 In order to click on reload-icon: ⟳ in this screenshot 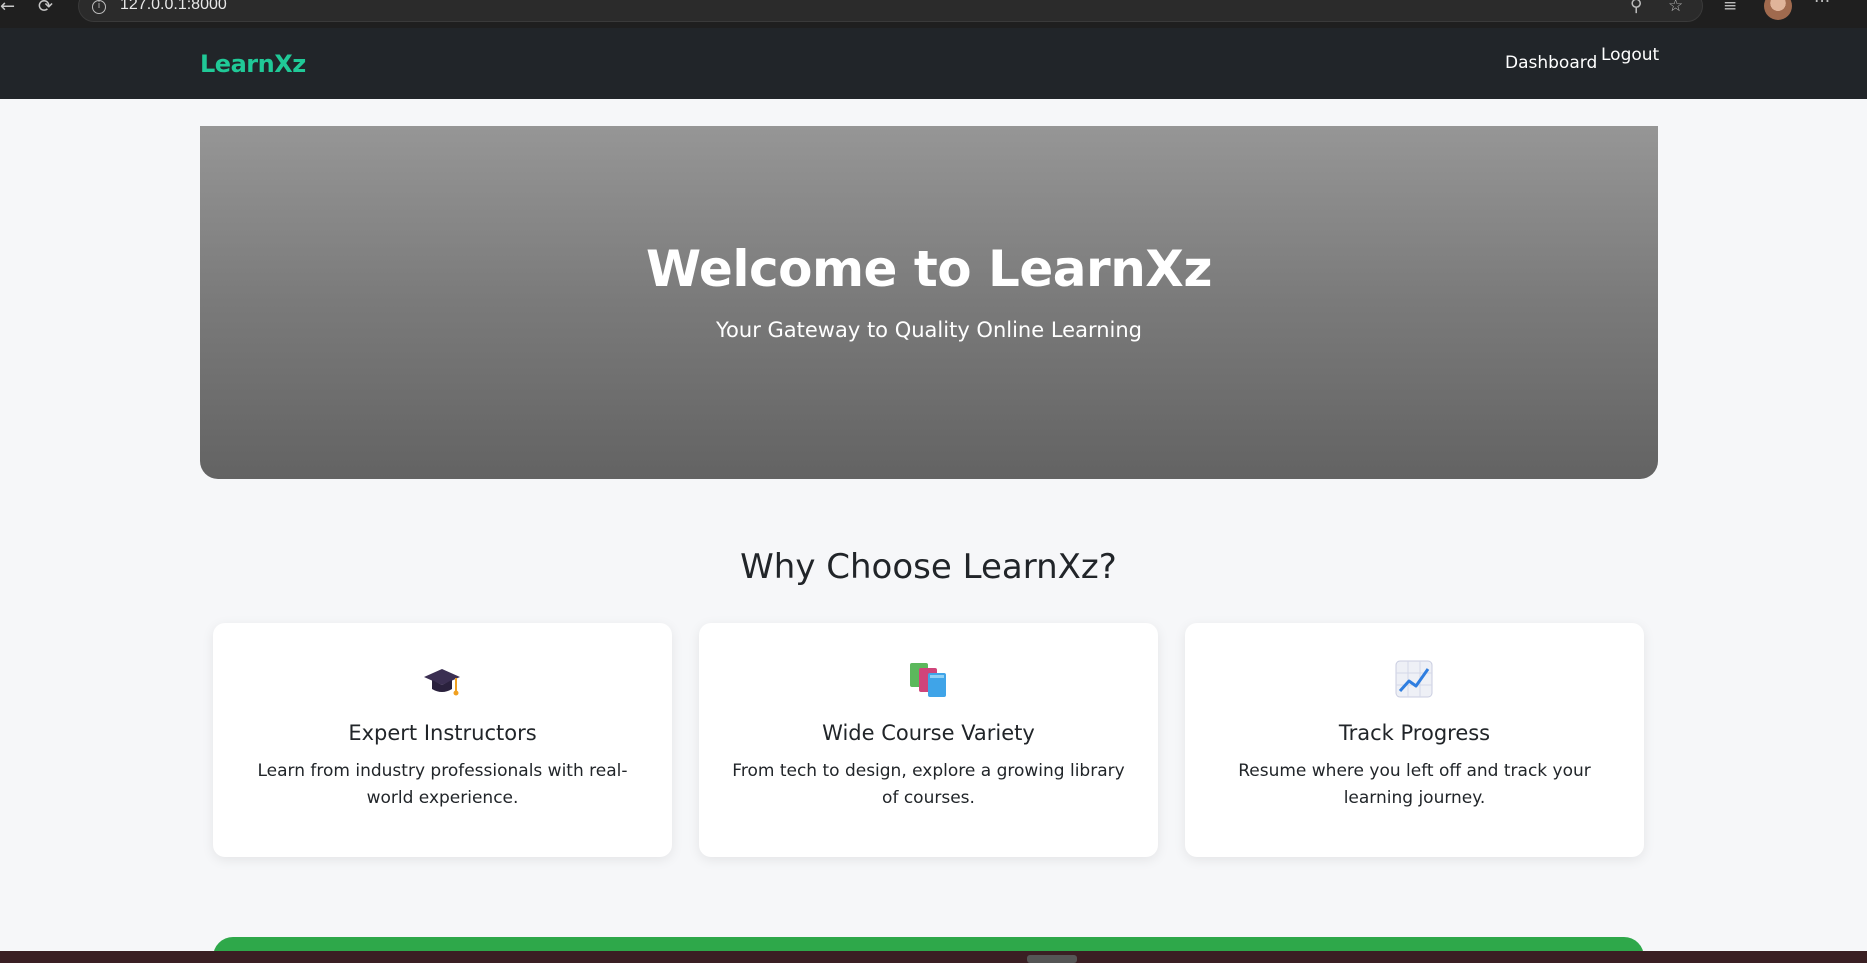, I will do `click(48, 9)`.